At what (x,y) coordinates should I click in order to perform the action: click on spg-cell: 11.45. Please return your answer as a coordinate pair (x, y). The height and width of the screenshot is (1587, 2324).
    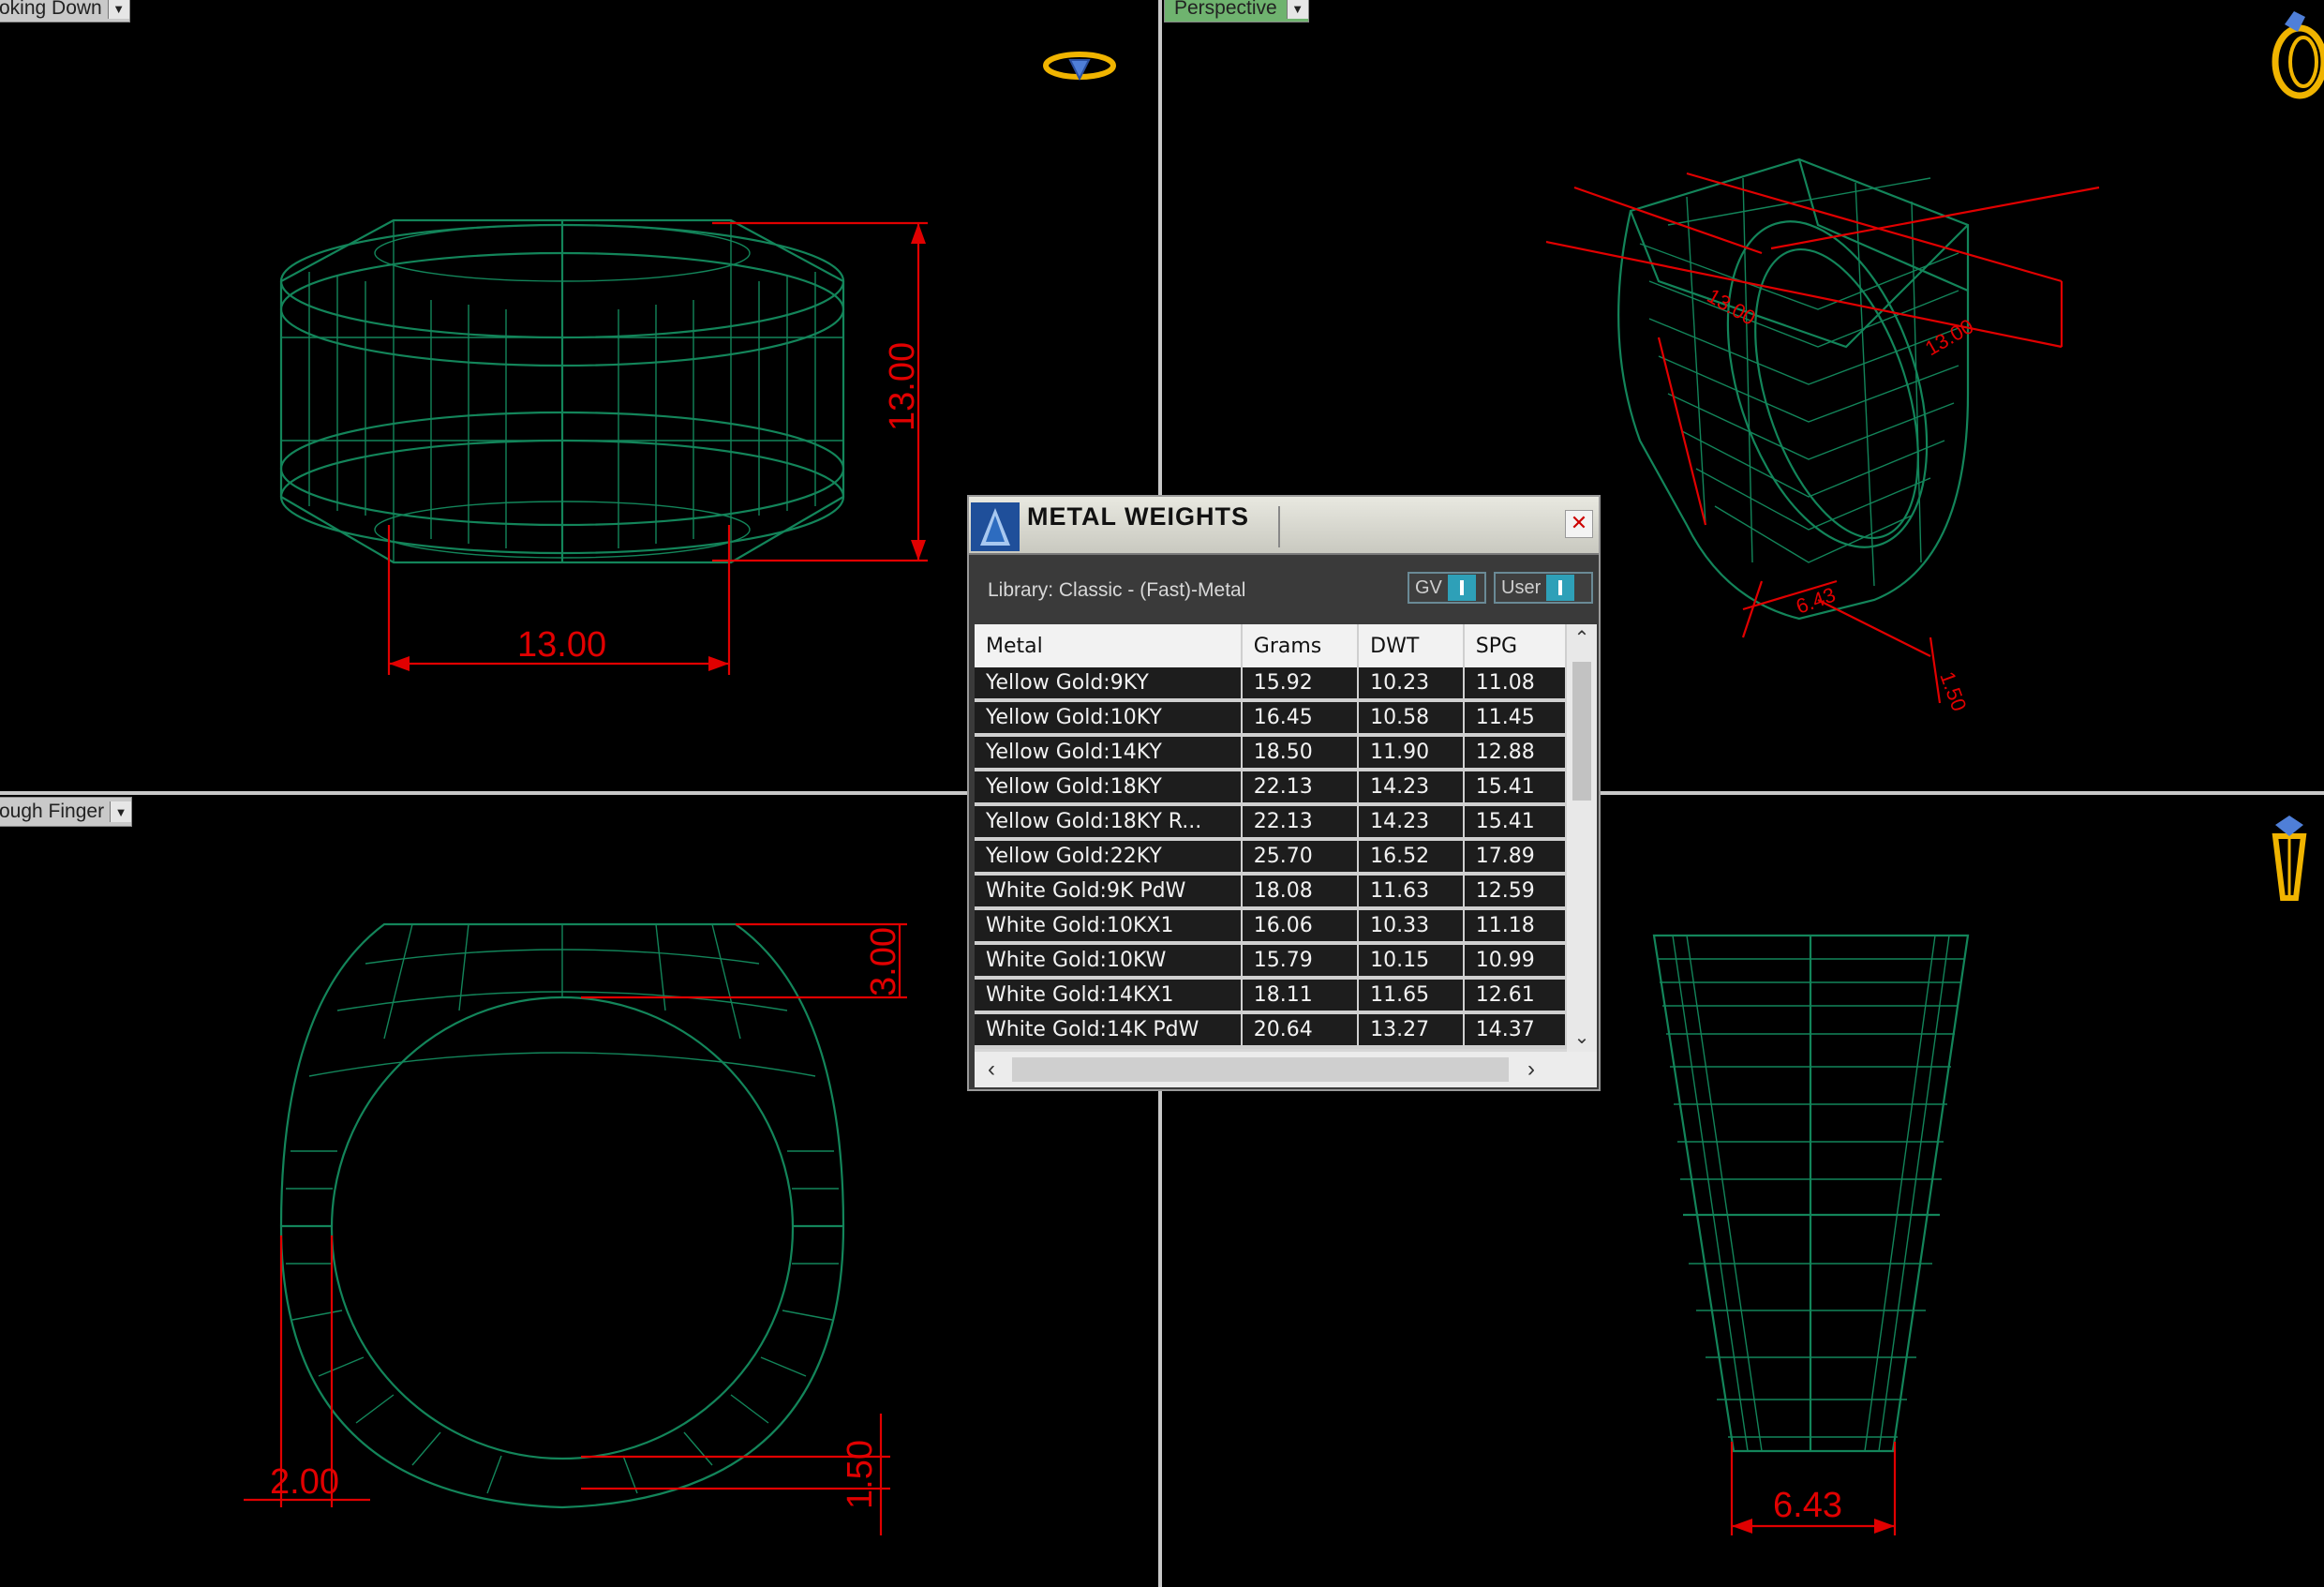
    Looking at the image, I should click on (1515, 719).